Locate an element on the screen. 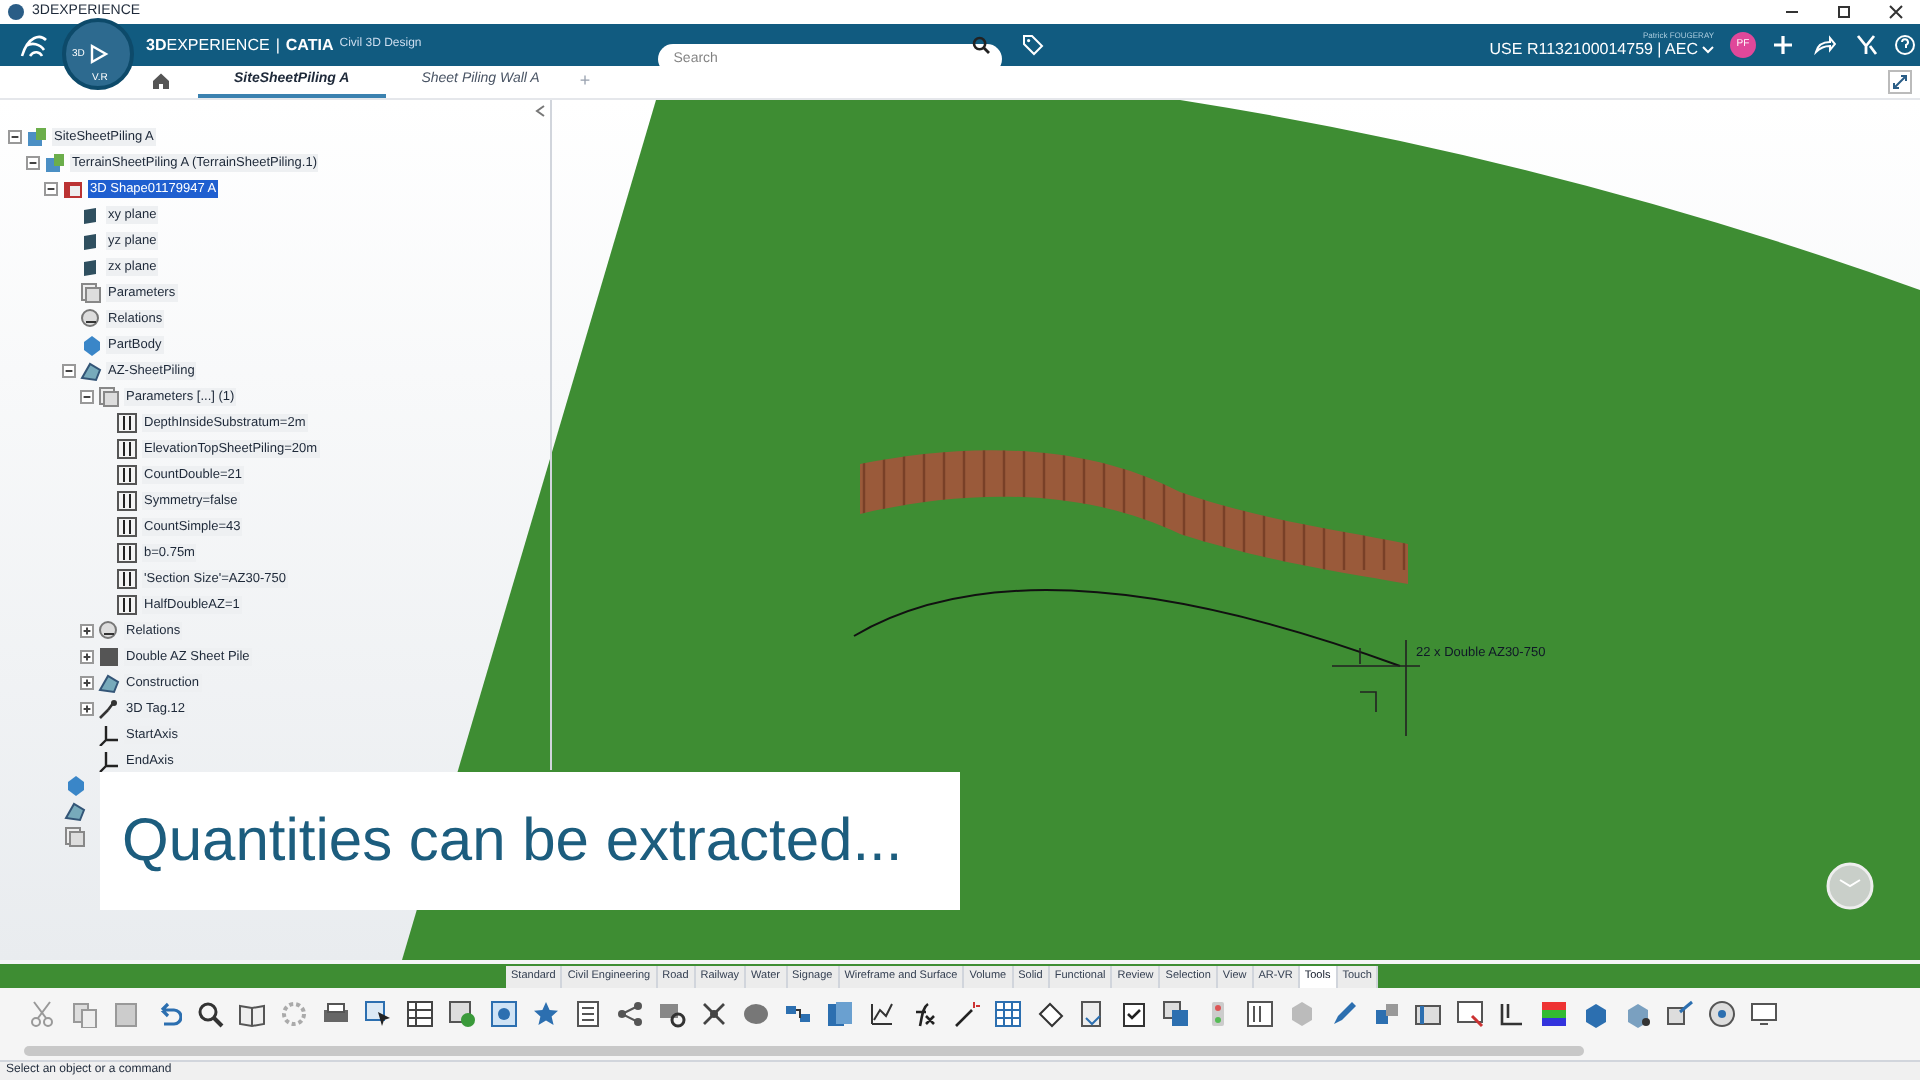 Image resolution: width=1920 pixels, height=1080 pixels. analysis-icon is located at coordinates (1638, 1014).